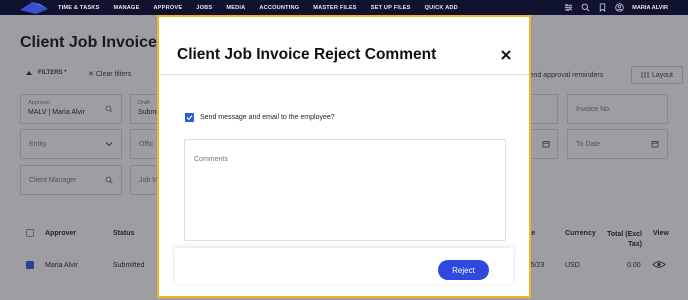  I want to click on nav-item-manage: MANAGE, so click(126, 8).